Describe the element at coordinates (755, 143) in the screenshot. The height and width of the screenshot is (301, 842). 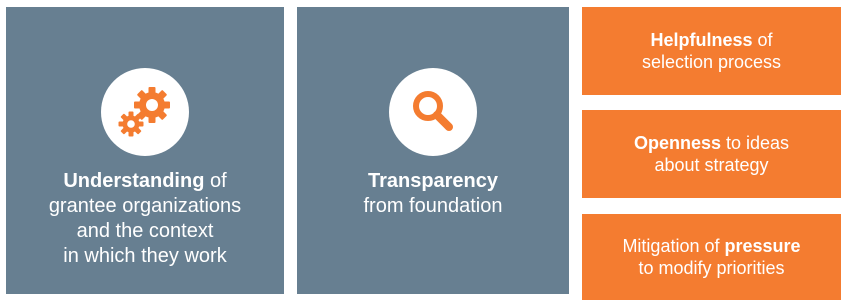
I see `openness-rest: to ideas` at that location.